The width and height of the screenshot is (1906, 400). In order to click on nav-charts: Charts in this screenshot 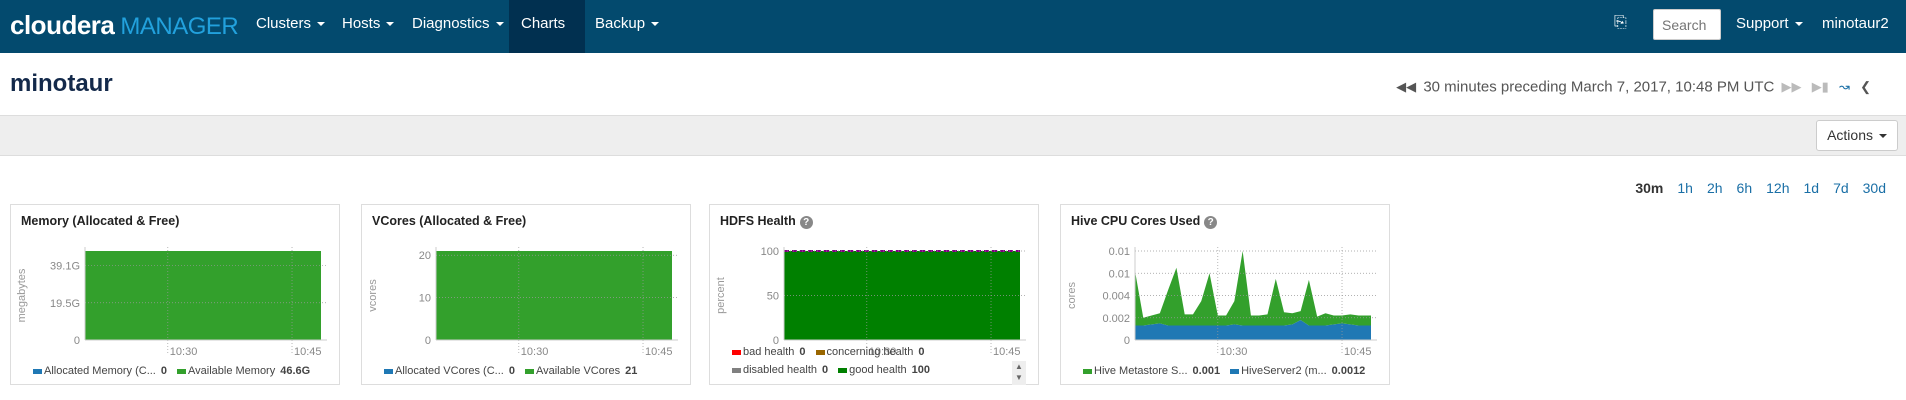, I will do `click(547, 37)`.